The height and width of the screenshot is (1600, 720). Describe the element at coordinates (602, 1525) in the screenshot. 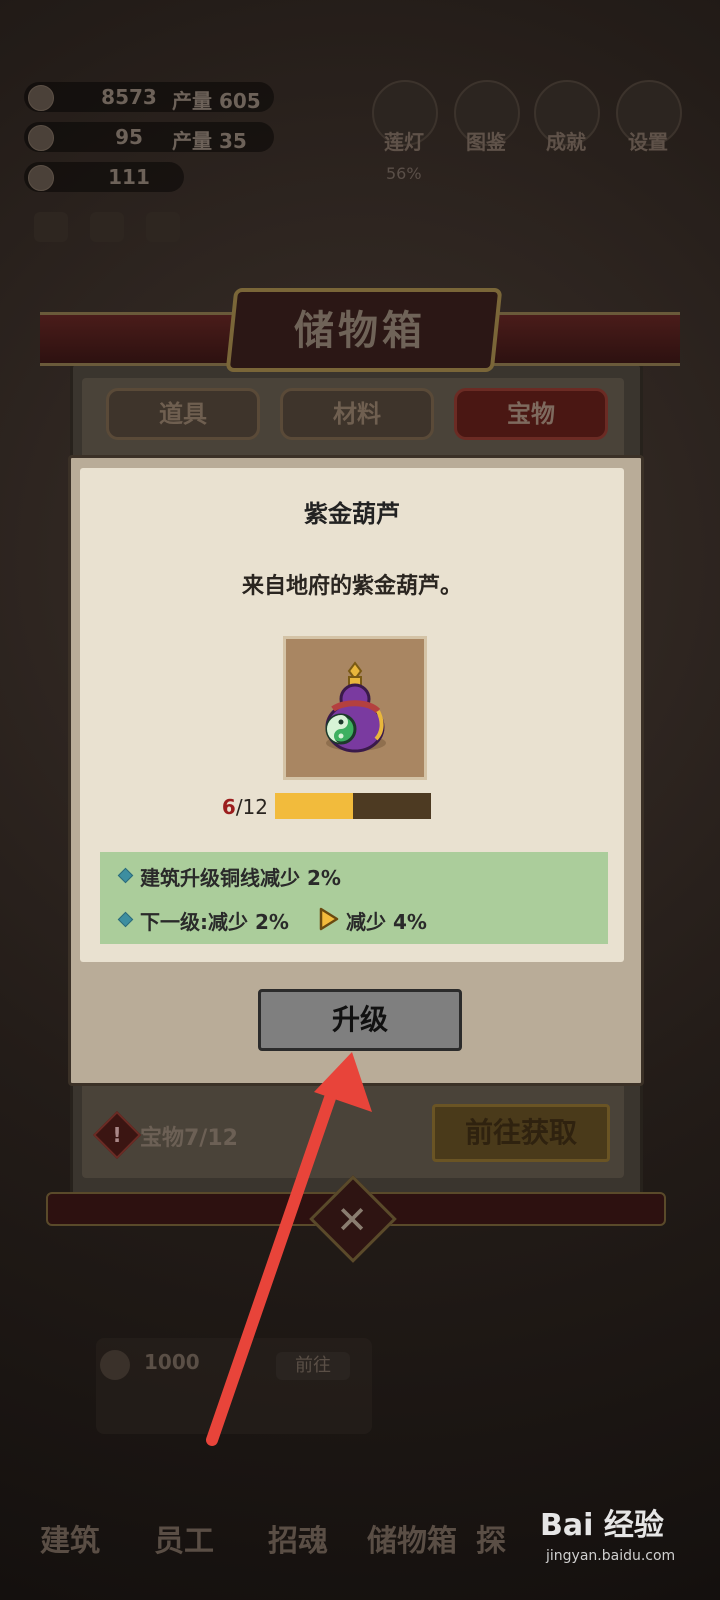

I see `watermark-brand: Bai 经验` at that location.